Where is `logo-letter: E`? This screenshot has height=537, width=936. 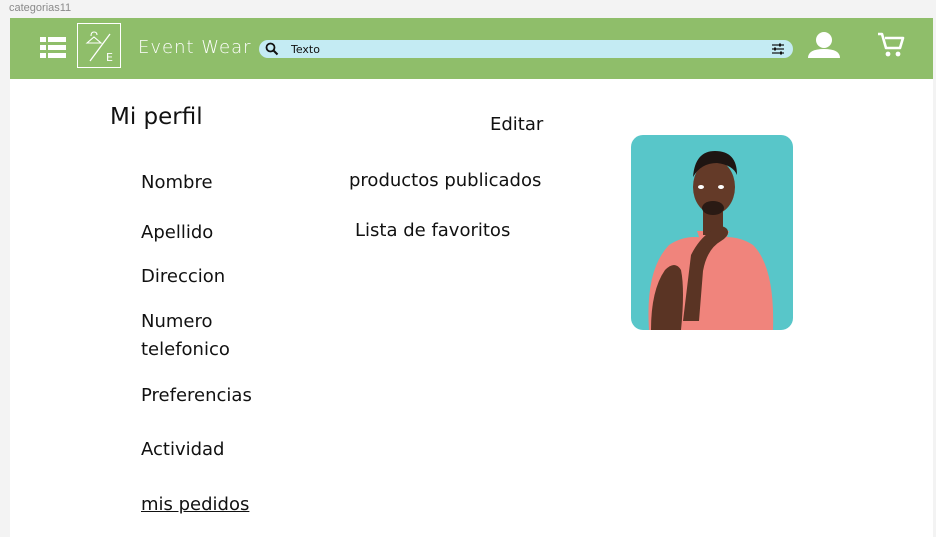 logo-letter: E is located at coordinates (109, 57).